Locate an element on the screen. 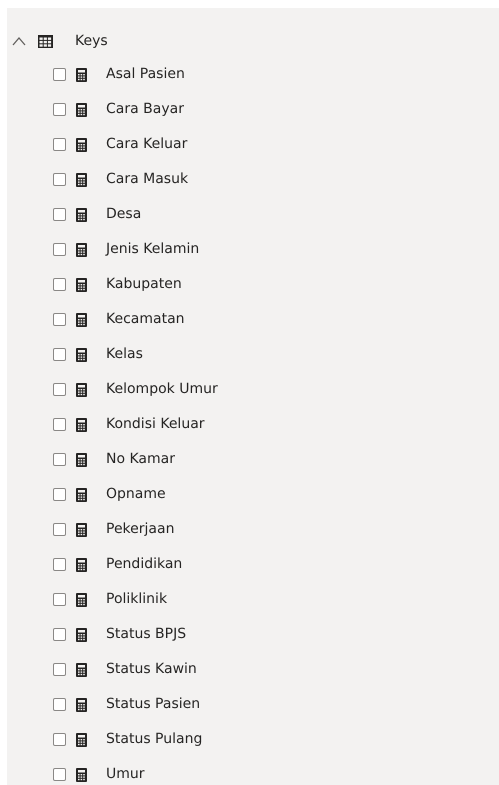 Image resolution: width=499 pixels, height=785 pixels. field-name: Cara Masuk is located at coordinates (147, 179).